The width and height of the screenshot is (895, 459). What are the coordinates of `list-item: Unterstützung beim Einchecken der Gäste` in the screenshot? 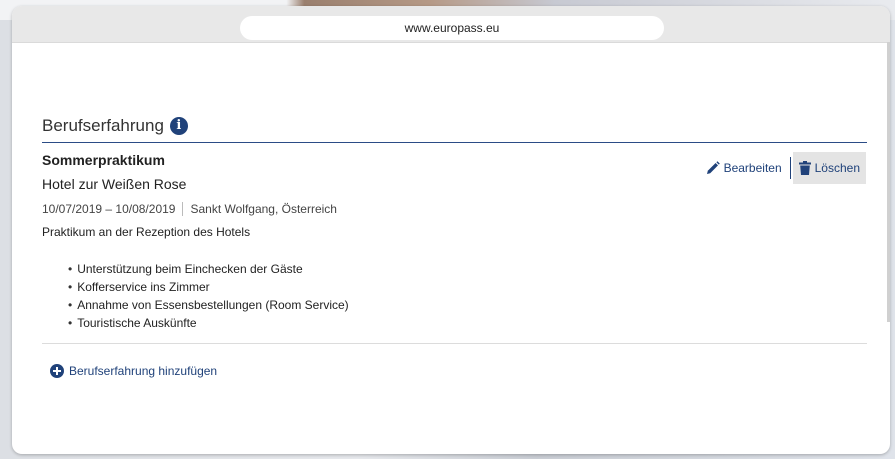 It's located at (208, 269).